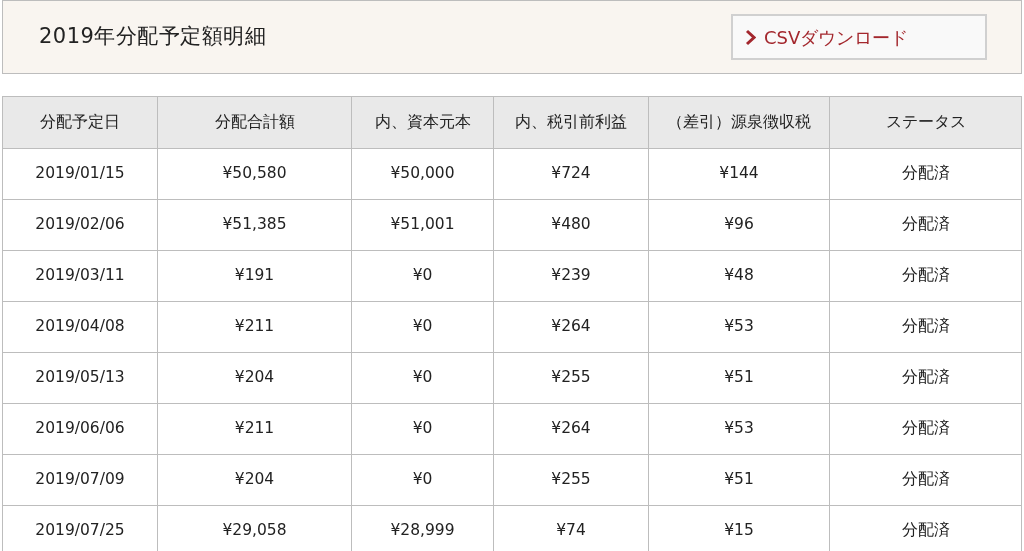 The image size is (1024, 551). What do you see at coordinates (739, 174) in the screenshot?
I see `table-cell: ¥144` at bounding box center [739, 174].